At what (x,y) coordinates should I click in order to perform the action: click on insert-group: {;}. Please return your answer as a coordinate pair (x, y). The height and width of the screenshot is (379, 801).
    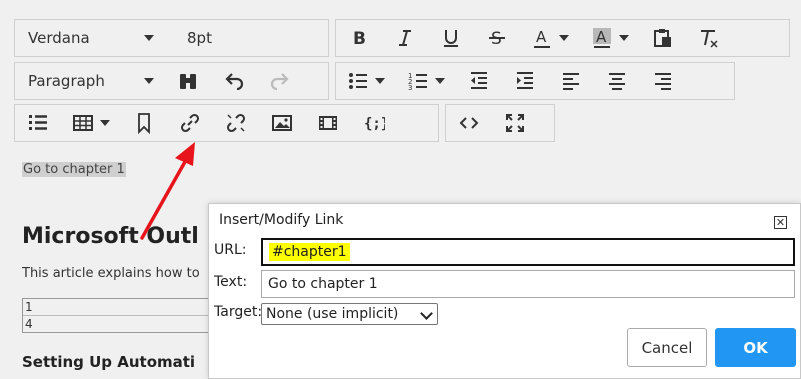
    Looking at the image, I should click on (226, 123).